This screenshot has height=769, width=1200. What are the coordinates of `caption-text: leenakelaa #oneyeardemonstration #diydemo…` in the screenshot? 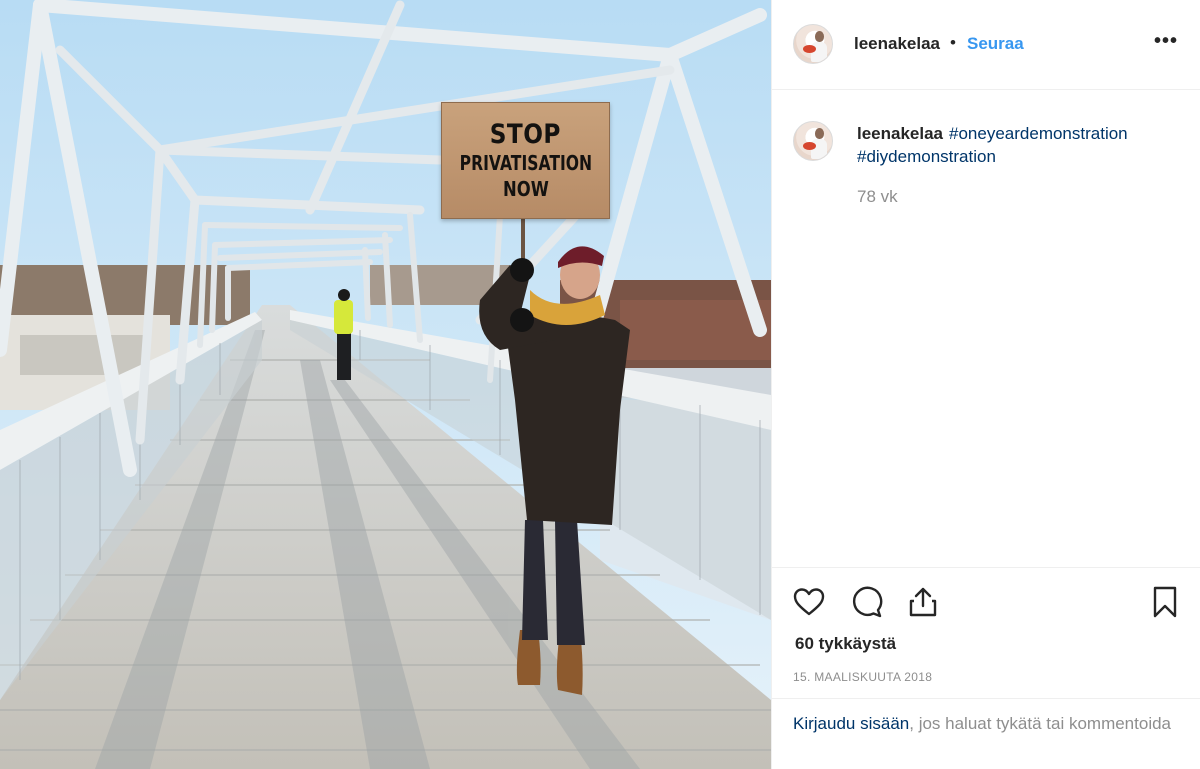 It's located at (1017, 145).